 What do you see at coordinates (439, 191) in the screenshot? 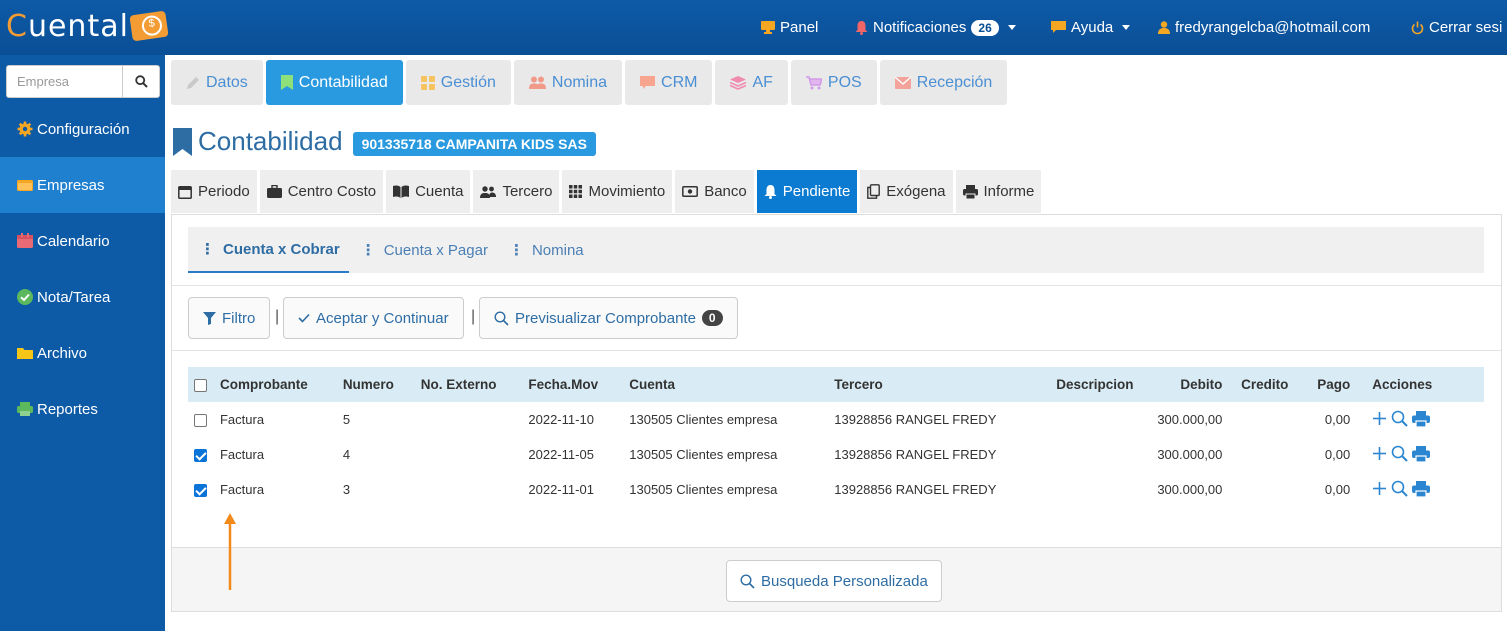
I see `tab-label: Cuenta` at bounding box center [439, 191].